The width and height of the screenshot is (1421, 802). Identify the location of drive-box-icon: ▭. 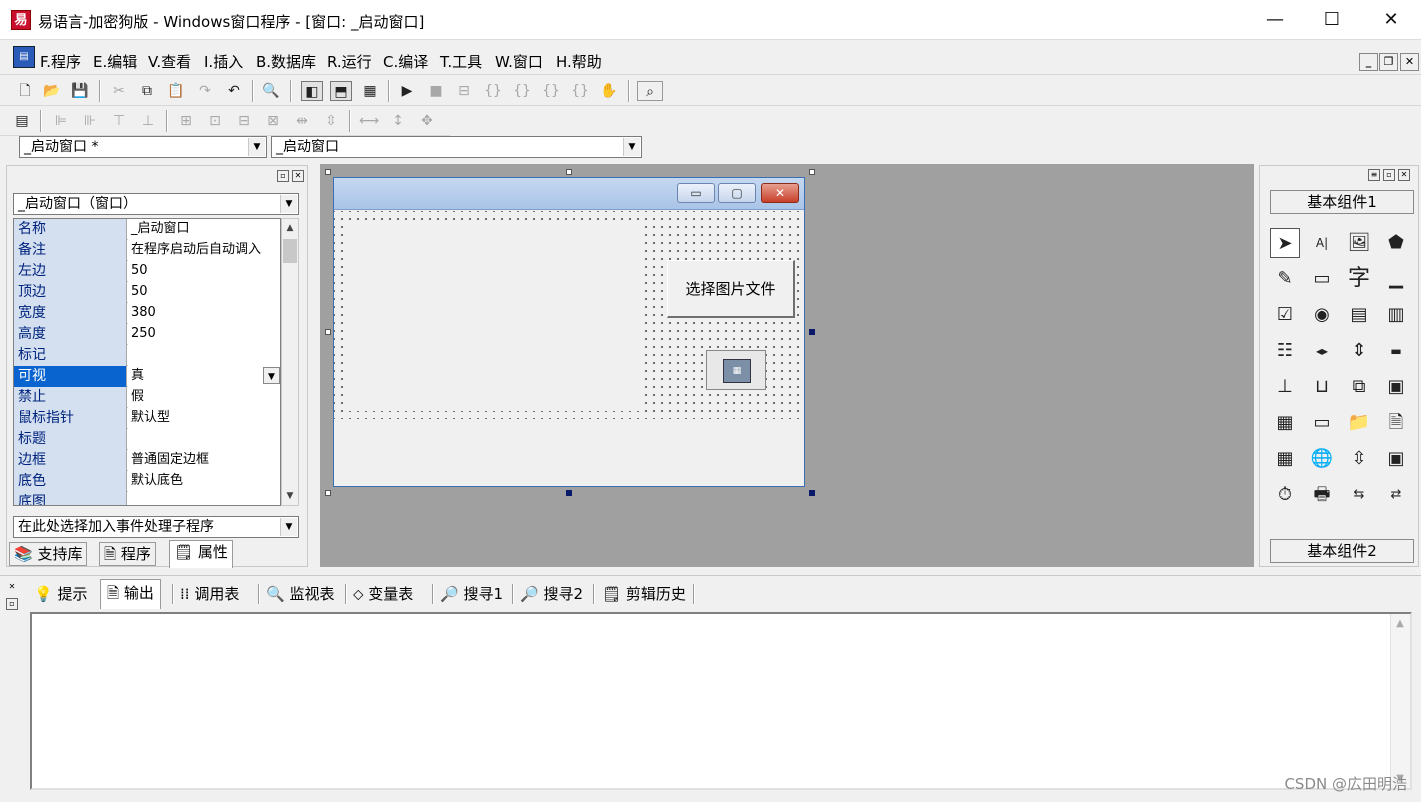
(1322, 423).